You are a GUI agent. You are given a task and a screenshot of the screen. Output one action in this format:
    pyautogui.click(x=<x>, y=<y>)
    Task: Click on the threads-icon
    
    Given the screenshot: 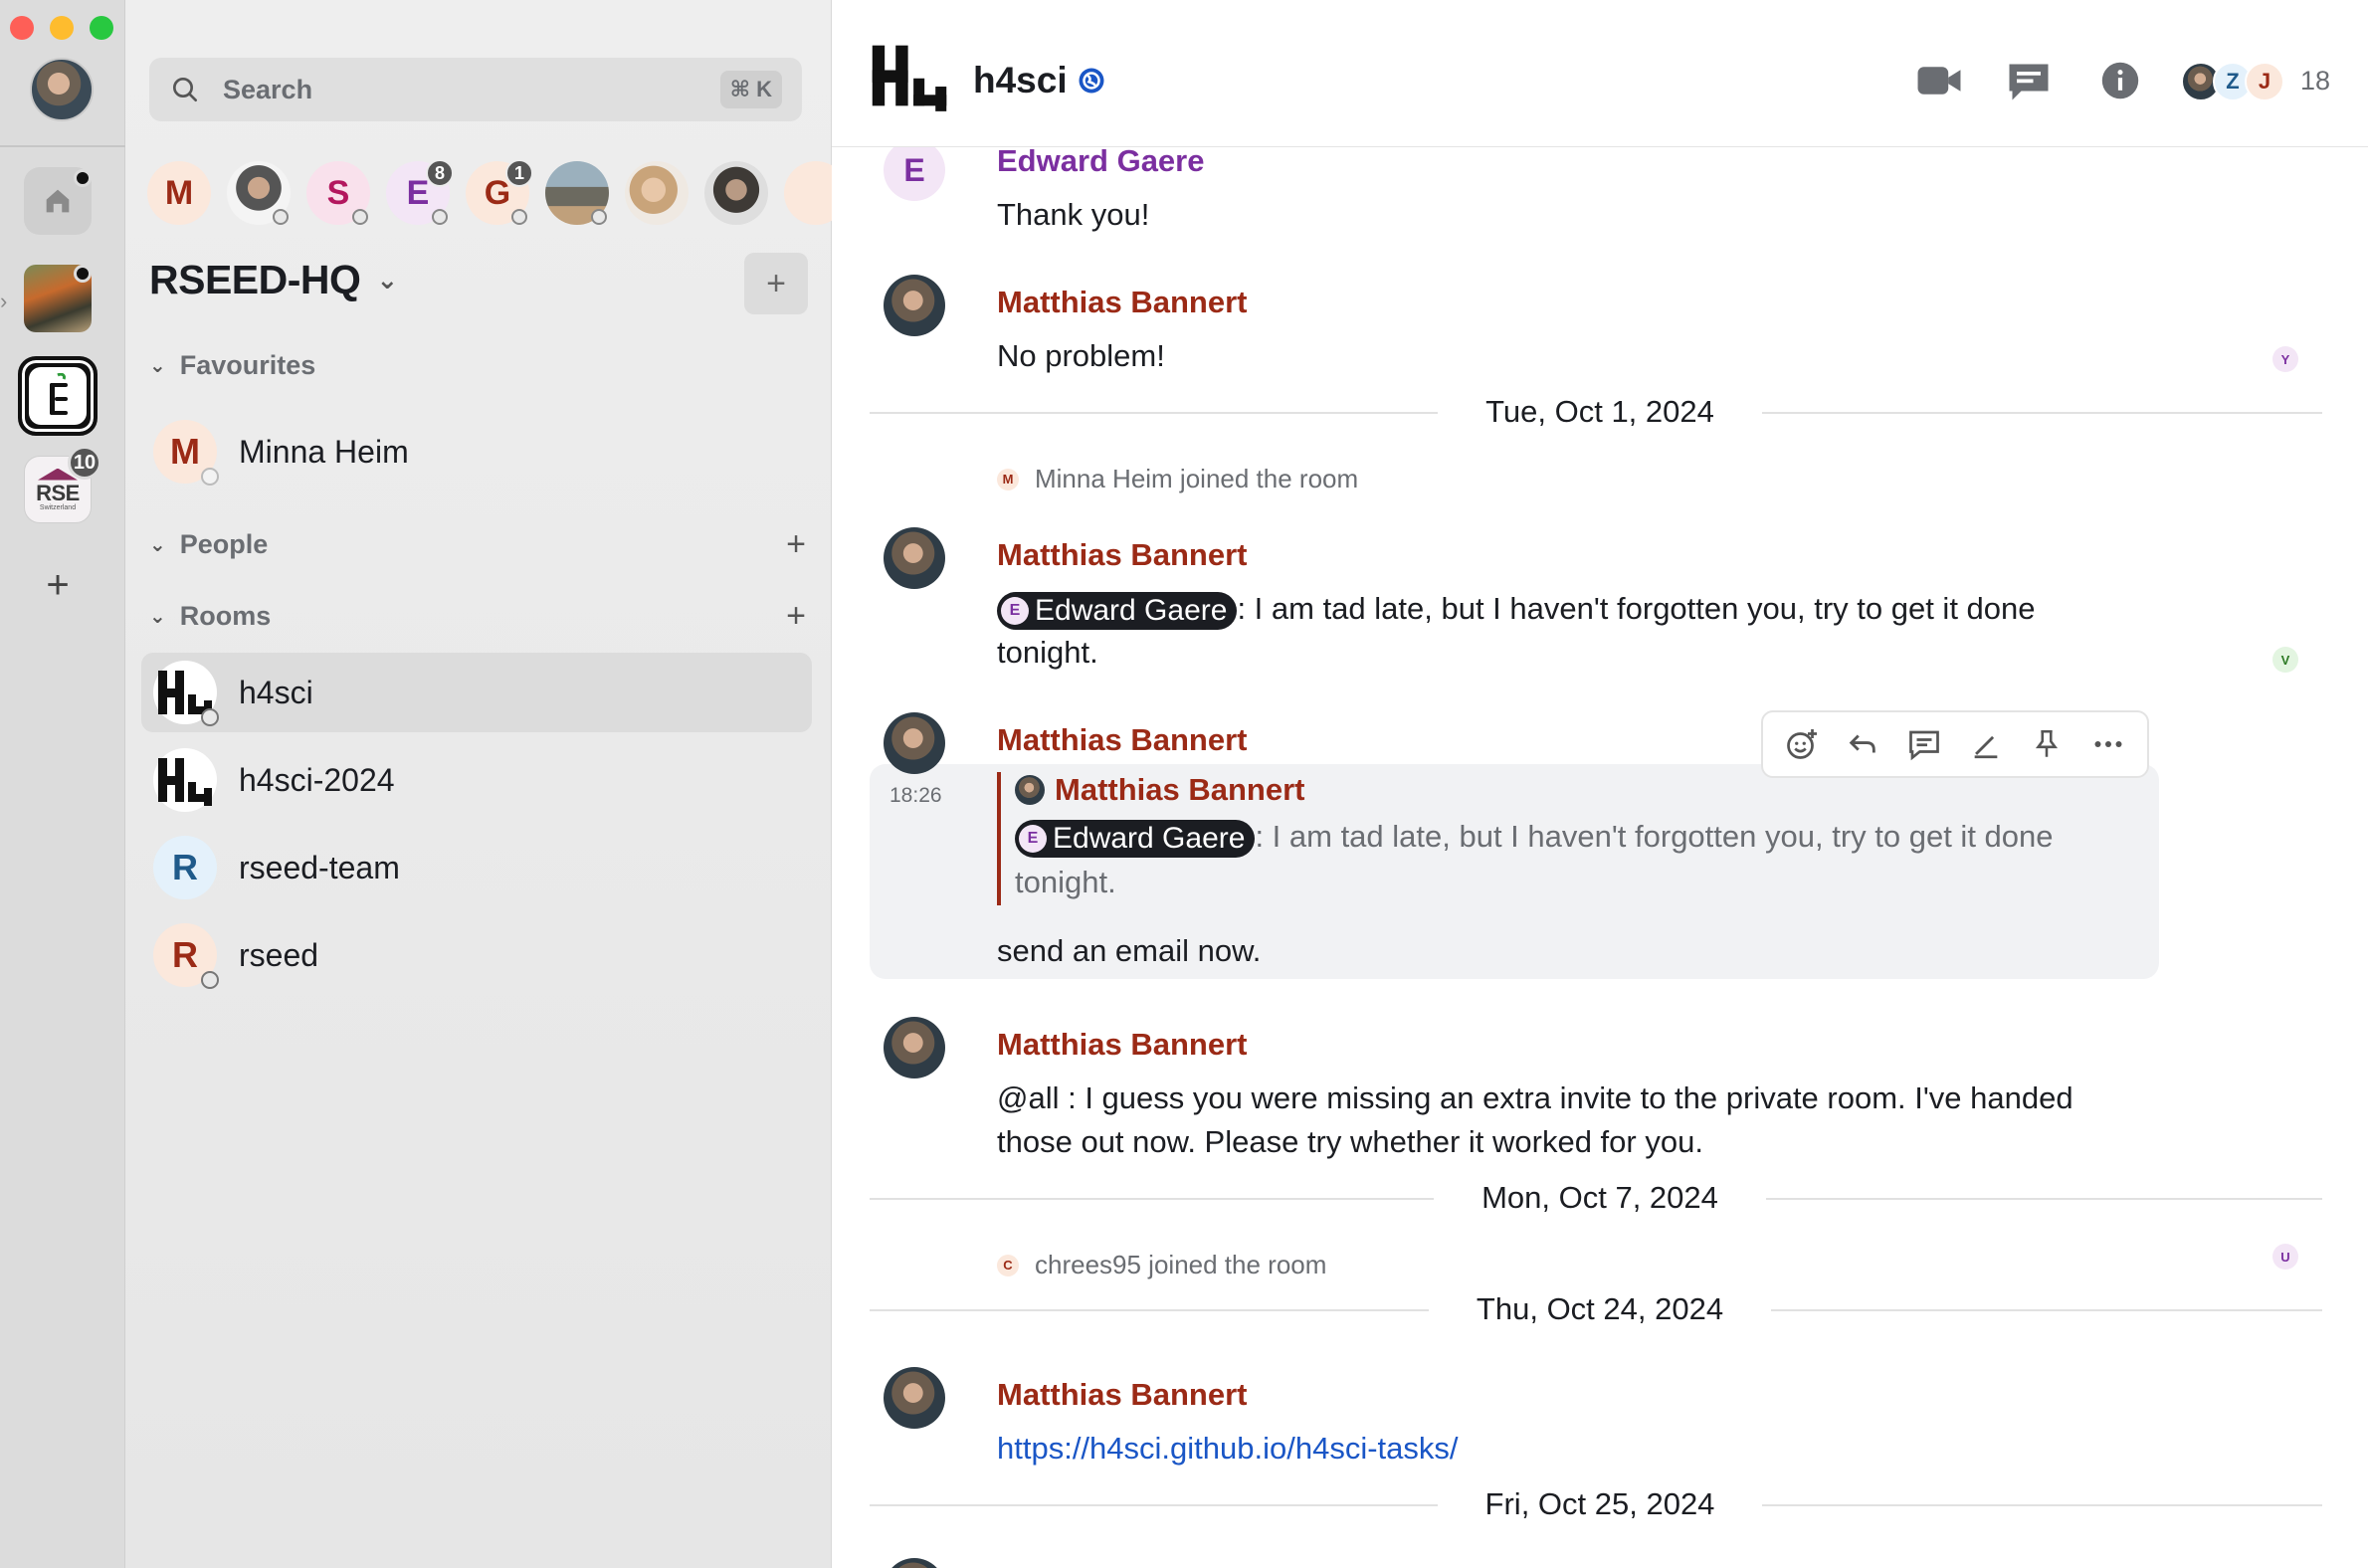 What is the action you would take?
    pyautogui.click(x=2029, y=80)
    